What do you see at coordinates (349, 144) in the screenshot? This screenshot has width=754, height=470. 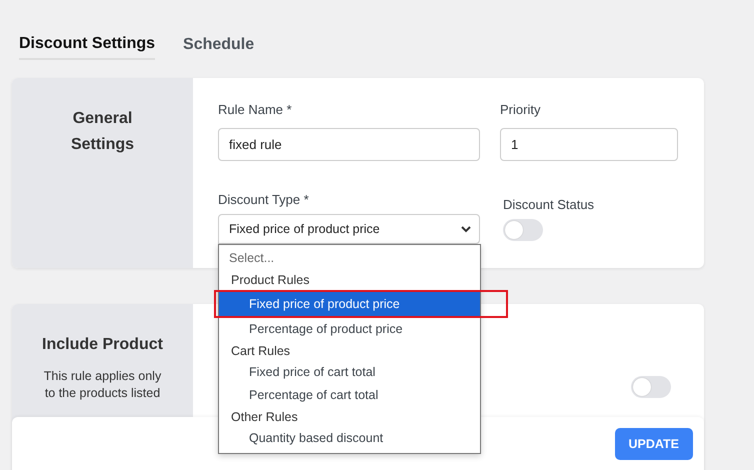 I see `rule-name-field: fixed rule` at bounding box center [349, 144].